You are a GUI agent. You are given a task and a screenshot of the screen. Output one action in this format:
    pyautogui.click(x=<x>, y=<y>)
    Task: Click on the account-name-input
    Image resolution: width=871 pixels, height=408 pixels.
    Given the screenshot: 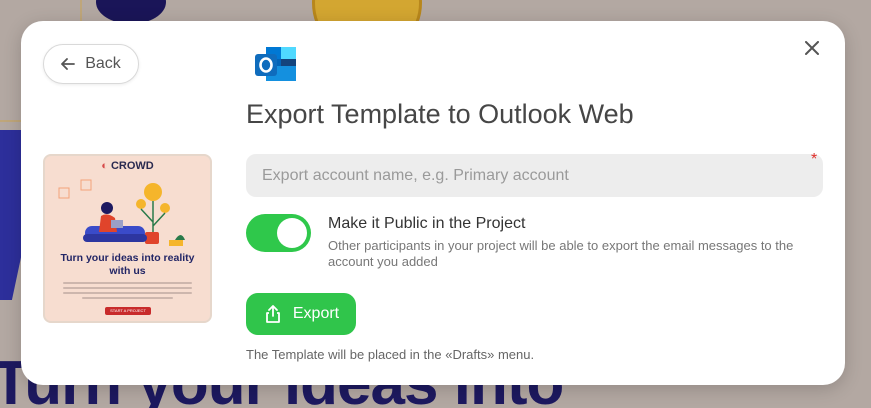 What is the action you would take?
    pyautogui.click(x=534, y=175)
    